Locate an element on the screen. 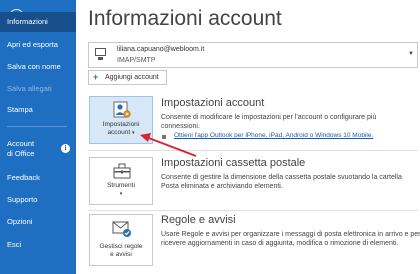 This screenshot has width=420, height=274. account-email: liliana.capuano@webloom.it is located at coordinates (161, 49).